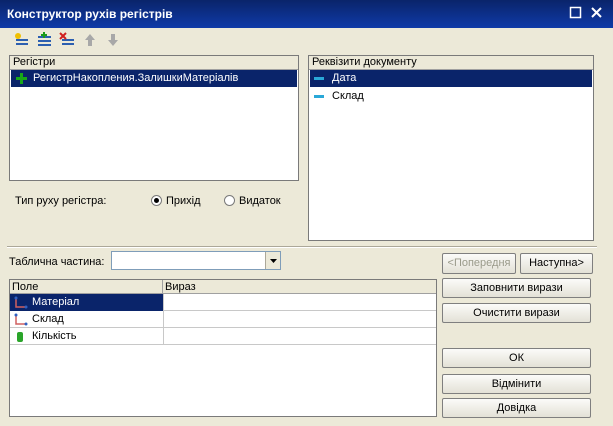 This screenshot has height=426, width=613. What do you see at coordinates (90, 14) in the screenshot?
I see `window-title: Конструктор рухів регістрів` at bounding box center [90, 14].